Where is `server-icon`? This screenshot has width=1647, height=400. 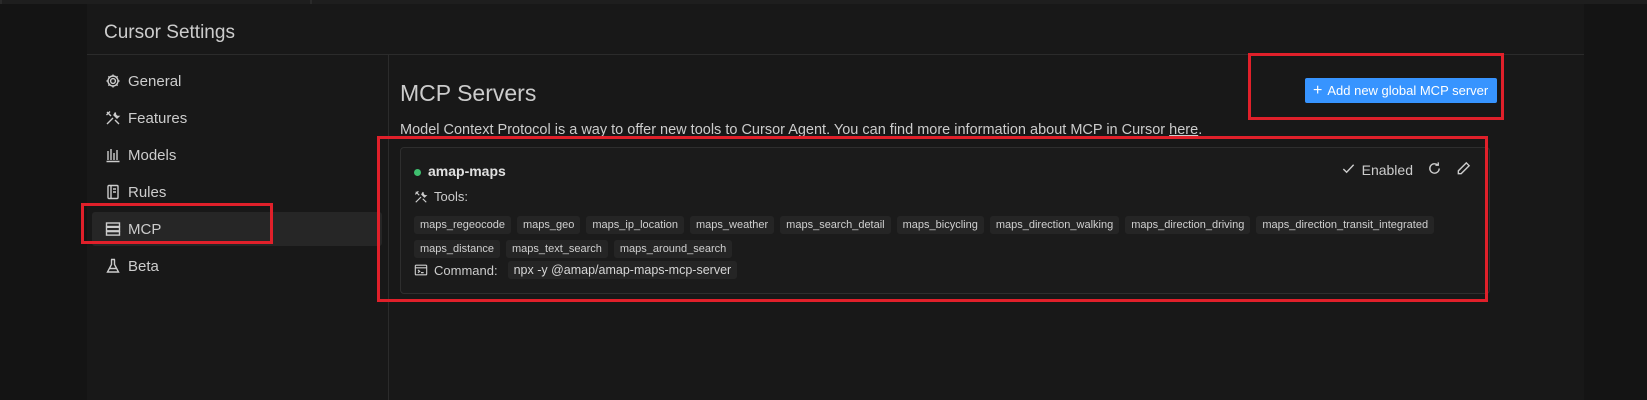
server-icon is located at coordinates (113, 229).